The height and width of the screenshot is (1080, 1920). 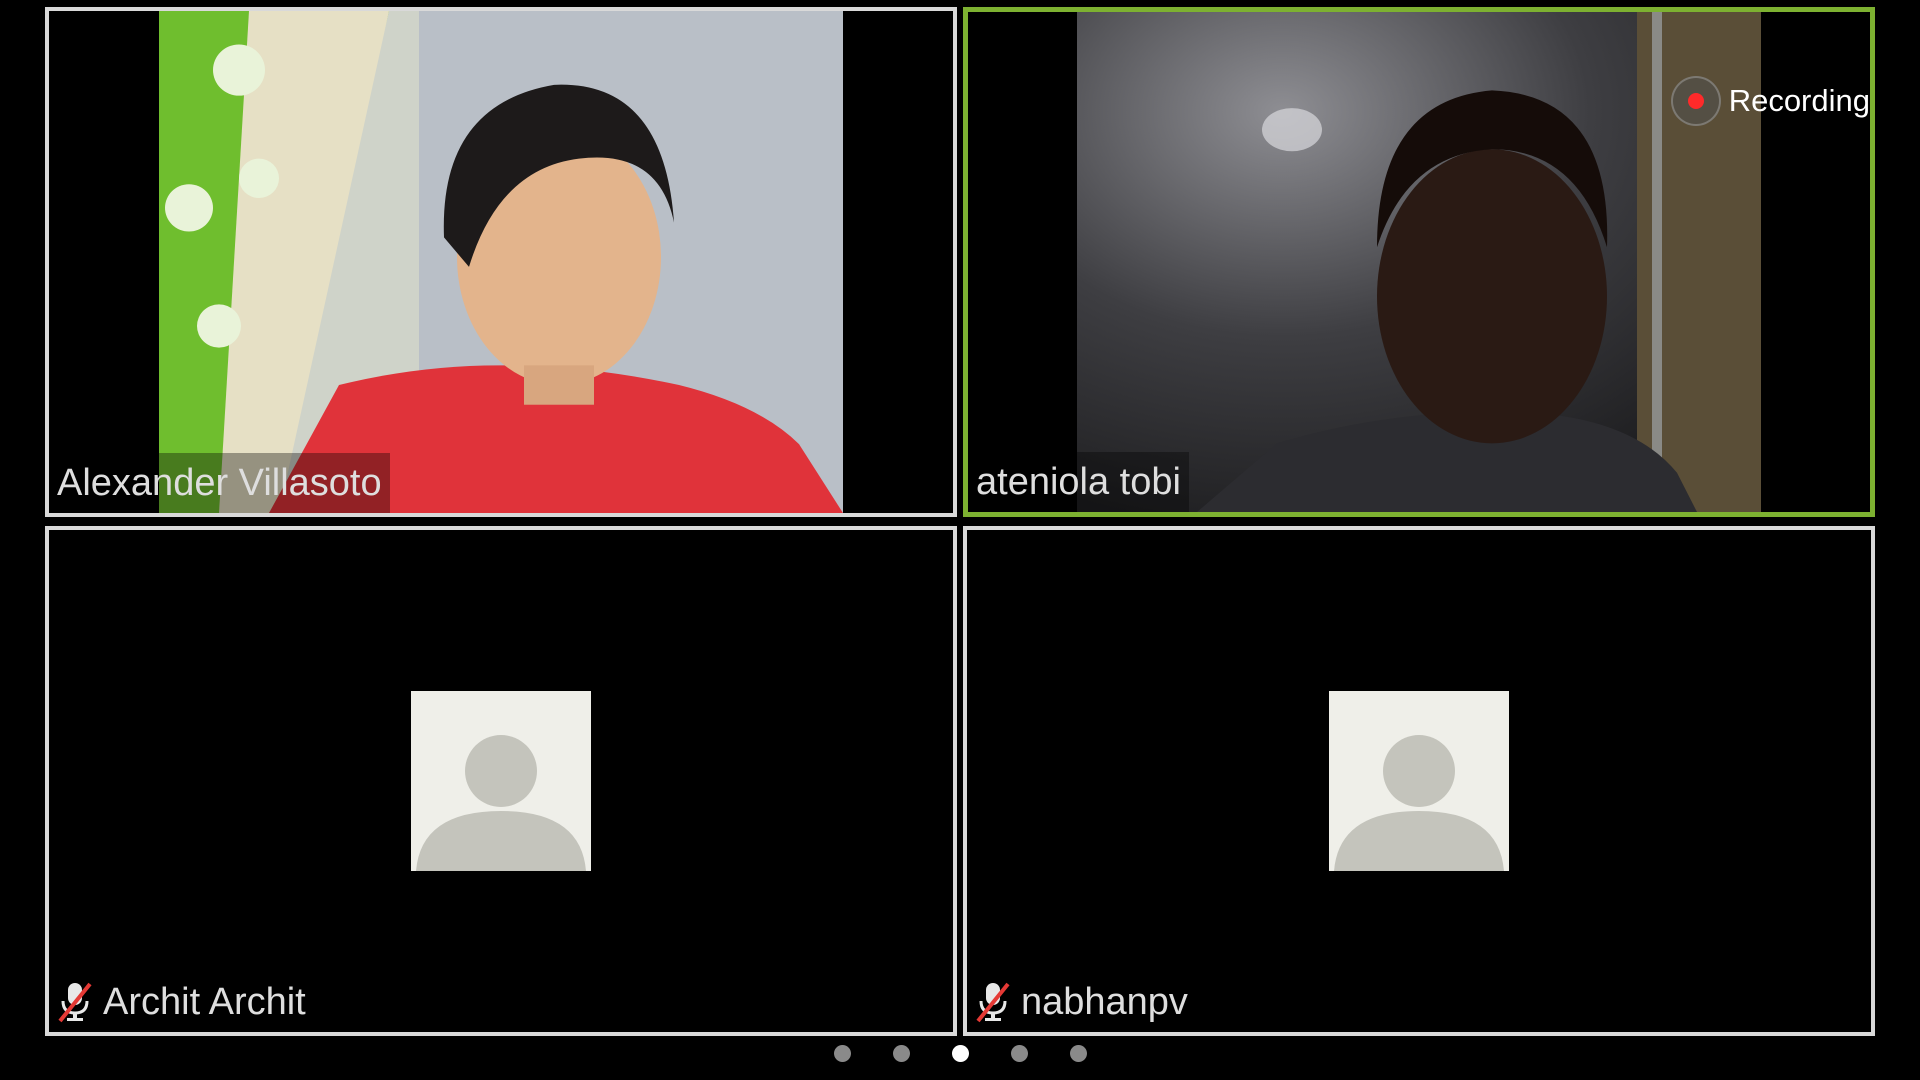 I want to click on participant-name-2: ateniola tobi, so click(x=1078, y=482).